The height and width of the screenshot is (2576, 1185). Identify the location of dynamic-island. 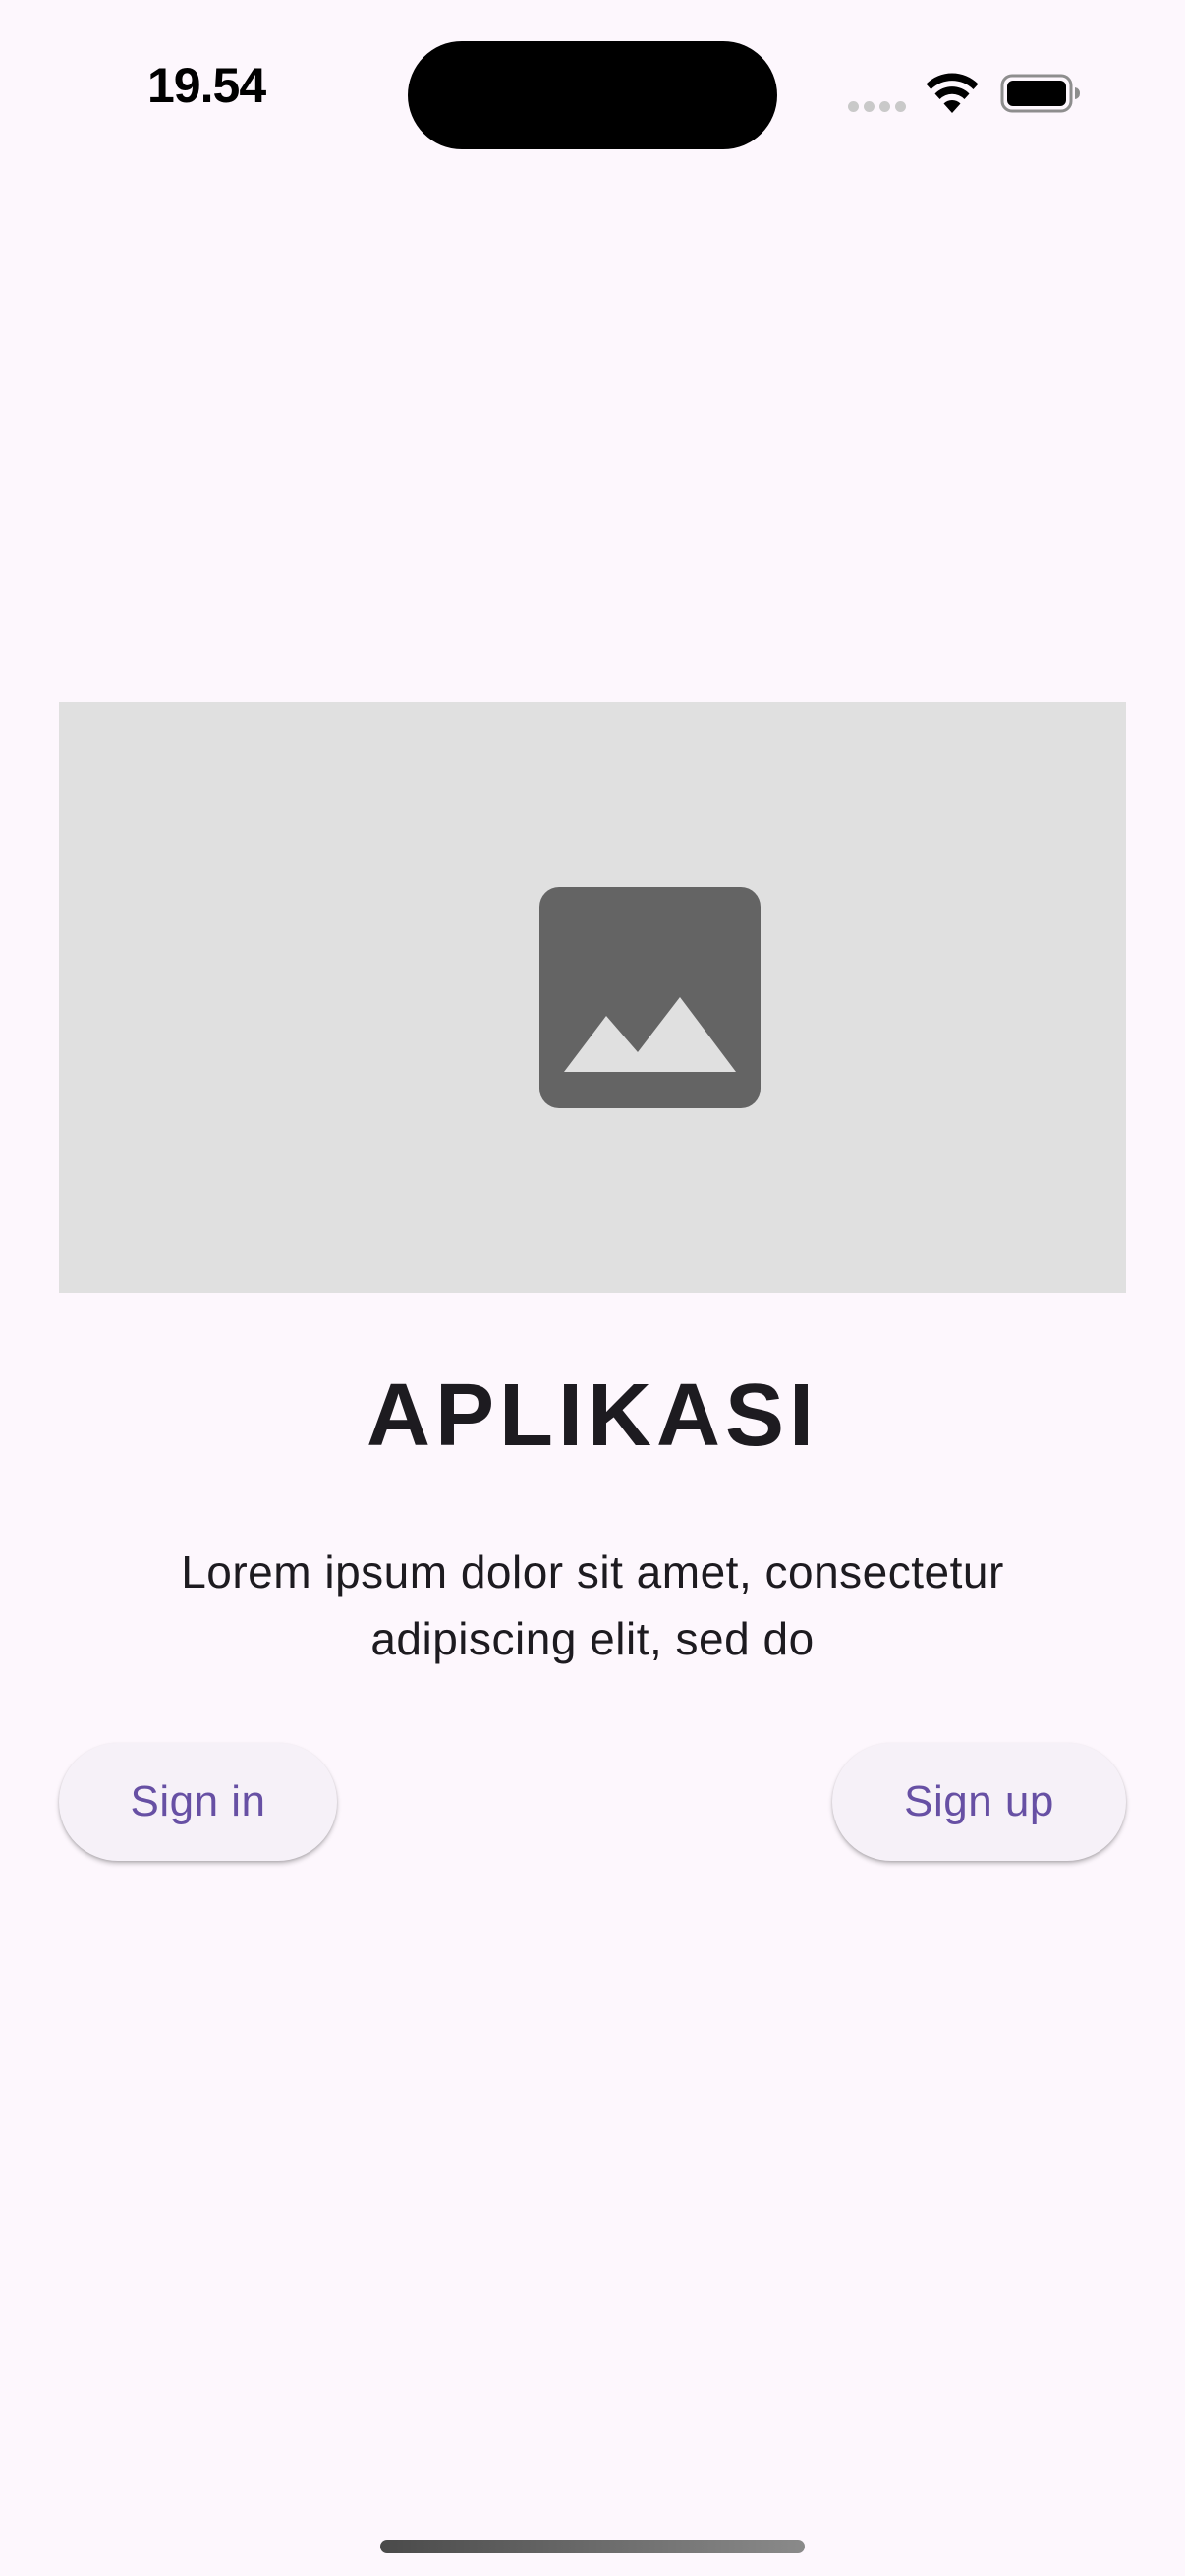
(592, 95).